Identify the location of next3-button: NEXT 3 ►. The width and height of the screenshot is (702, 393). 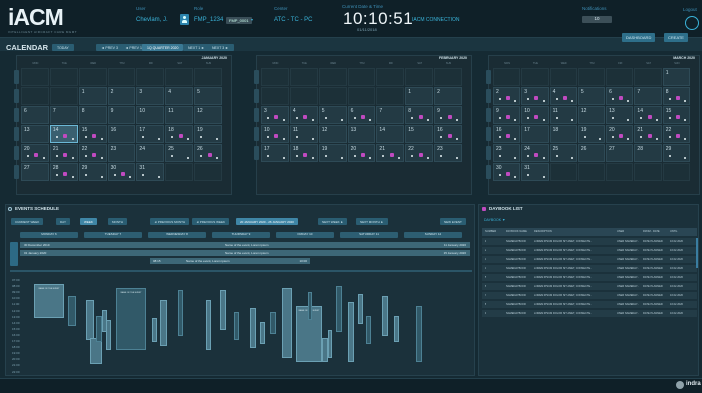
(220, 47).